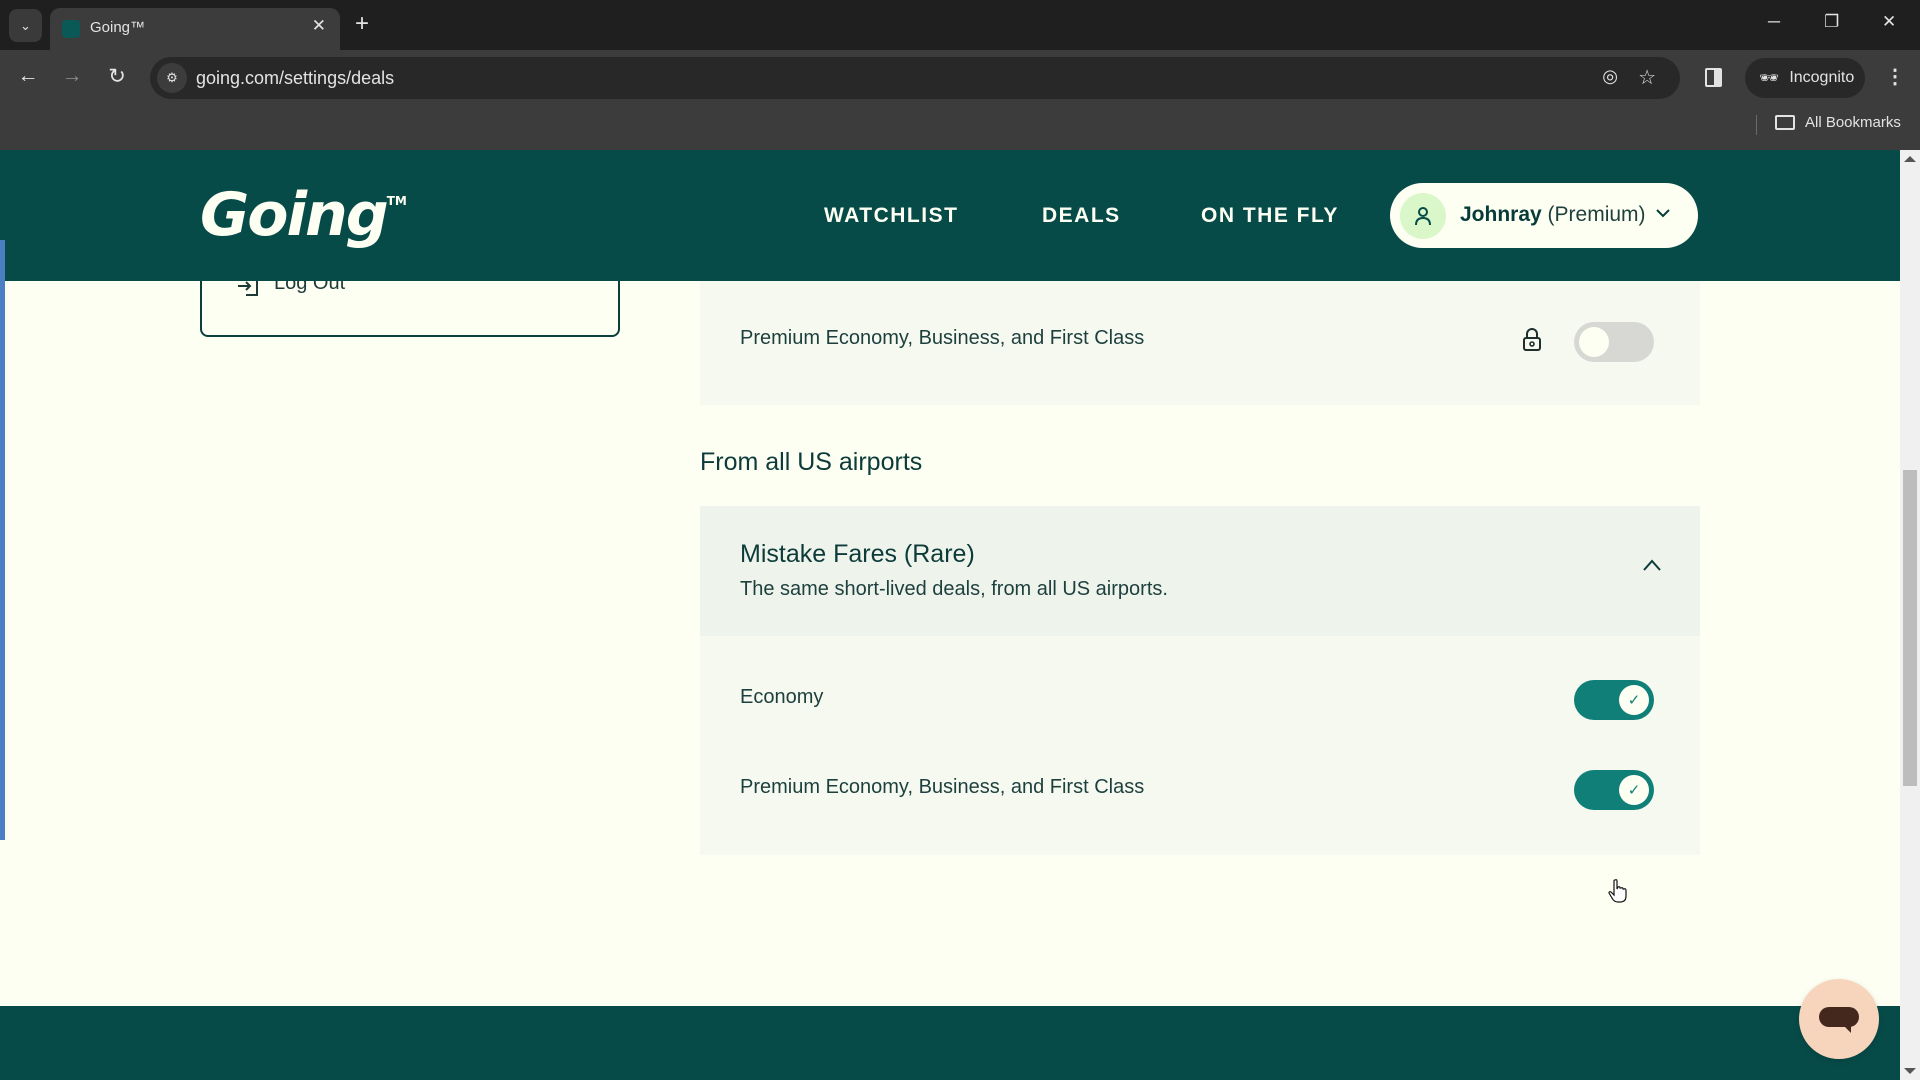 The height and width of the screenshot is (1080, 1920). I want to click on user-icon, so click(1423, 216).